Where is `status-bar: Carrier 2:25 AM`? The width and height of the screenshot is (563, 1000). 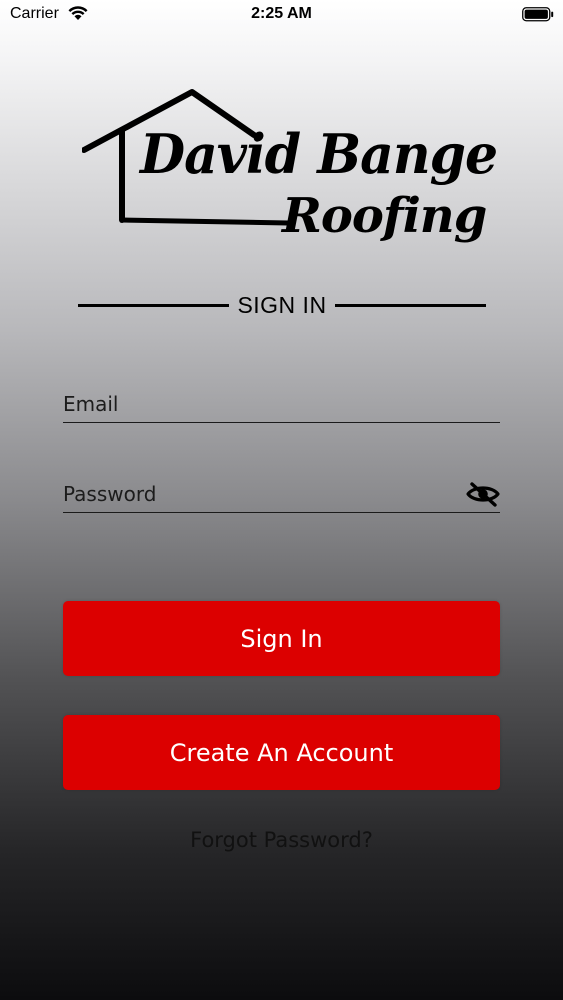 status-bar: Carrier 2:25 AM is located at coordinates (281, 15).